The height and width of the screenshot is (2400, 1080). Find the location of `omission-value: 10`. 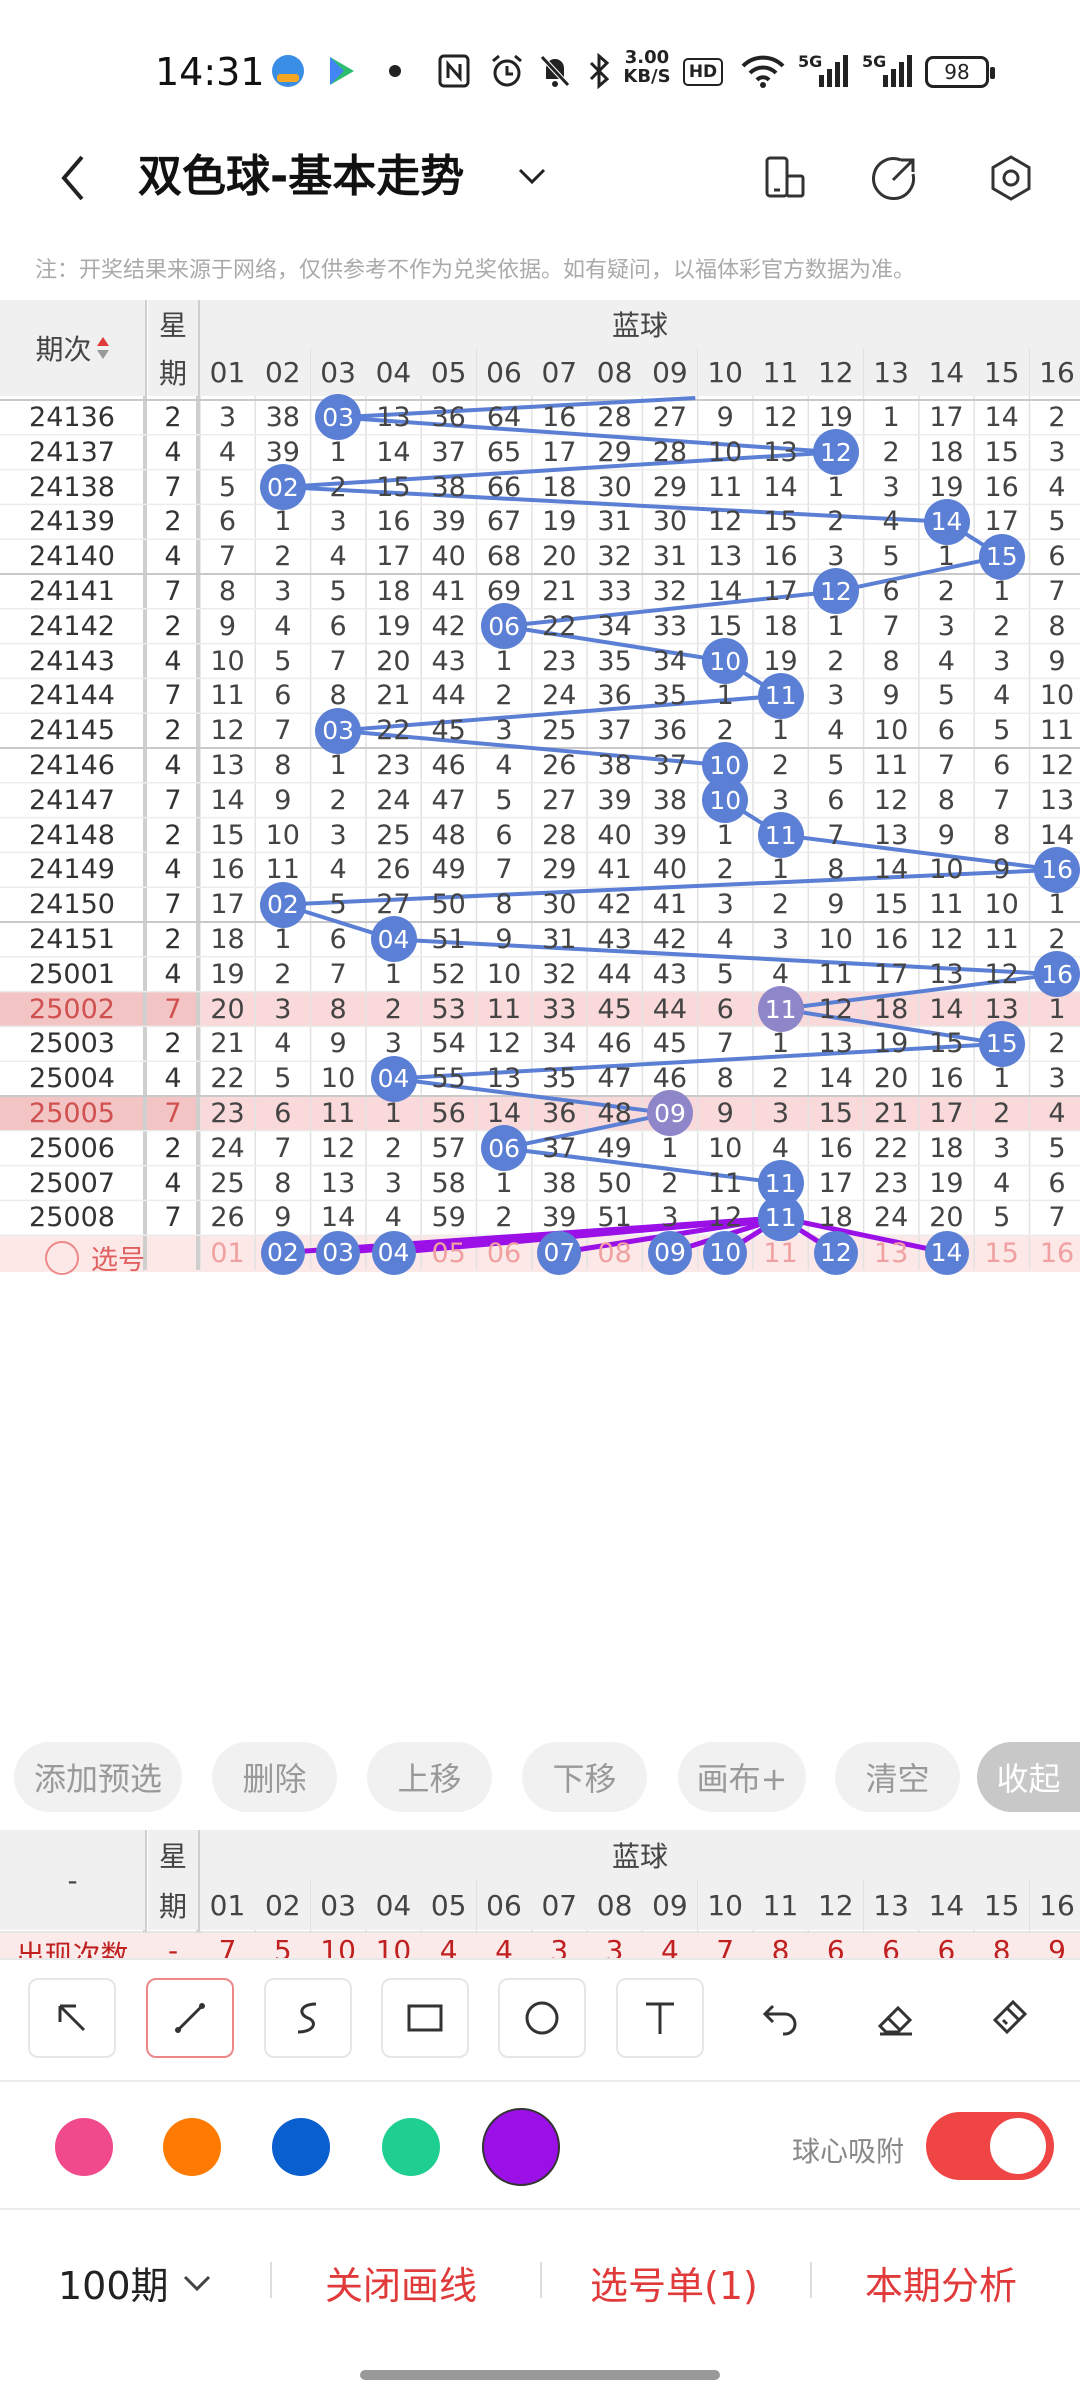

omission-value: 10 is located at coordinates (338, 1078).